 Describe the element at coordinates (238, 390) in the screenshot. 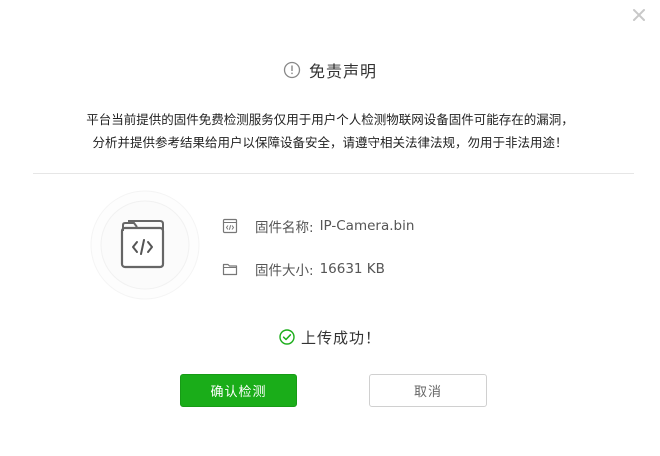

I see `confirm-detect-button: 确认检测` at that location.